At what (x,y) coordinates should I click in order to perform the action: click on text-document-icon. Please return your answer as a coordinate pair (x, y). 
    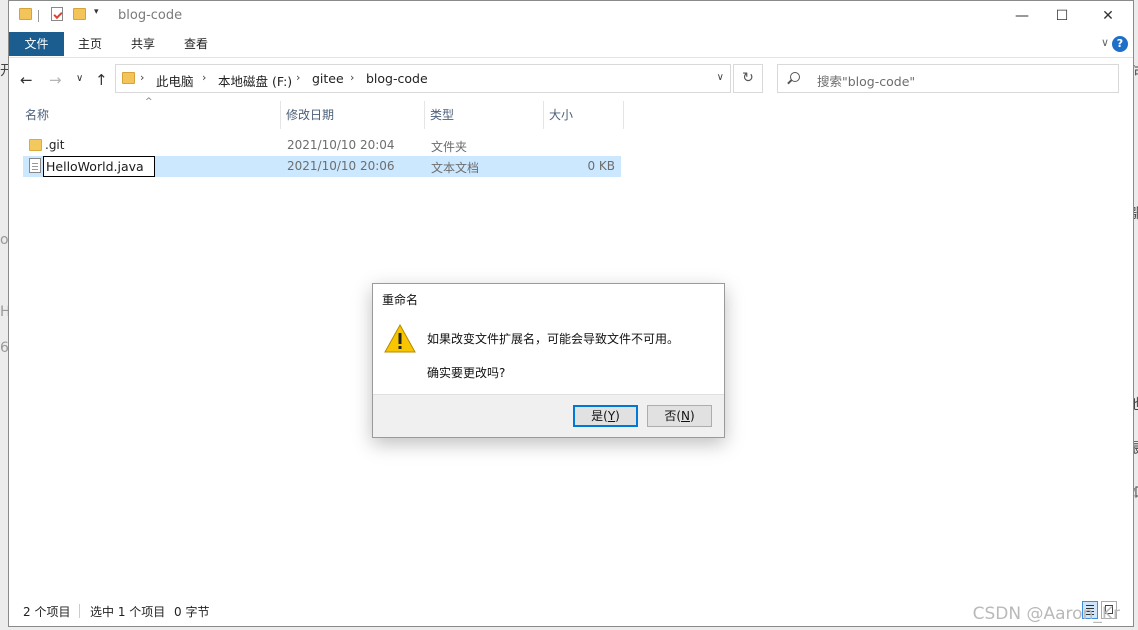
    Looking at the image, I should click on (35, 165).